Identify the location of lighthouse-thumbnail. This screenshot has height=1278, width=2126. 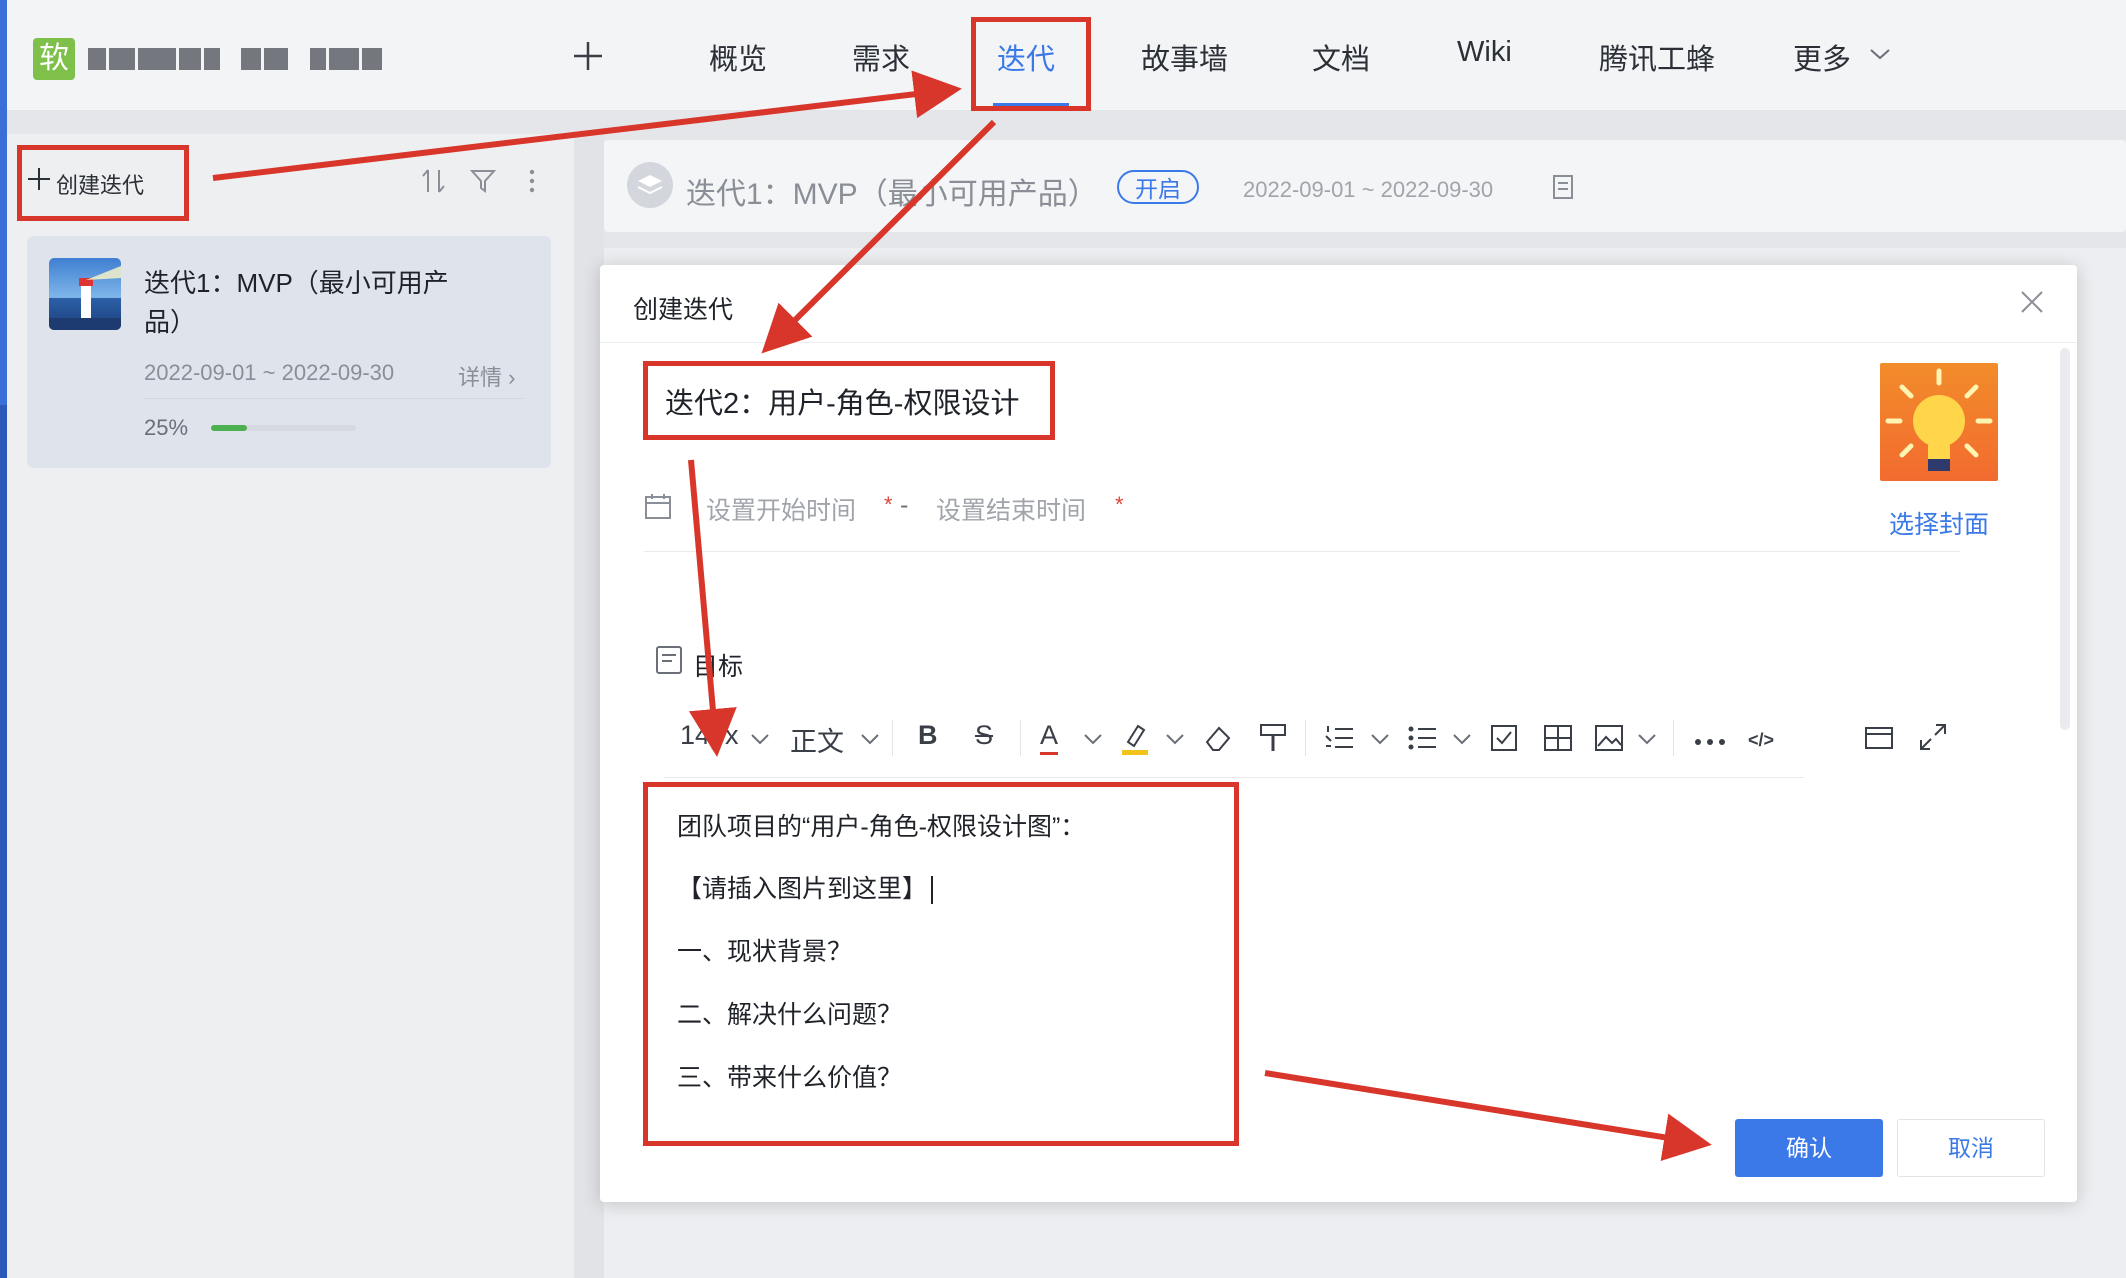
(85, 294).